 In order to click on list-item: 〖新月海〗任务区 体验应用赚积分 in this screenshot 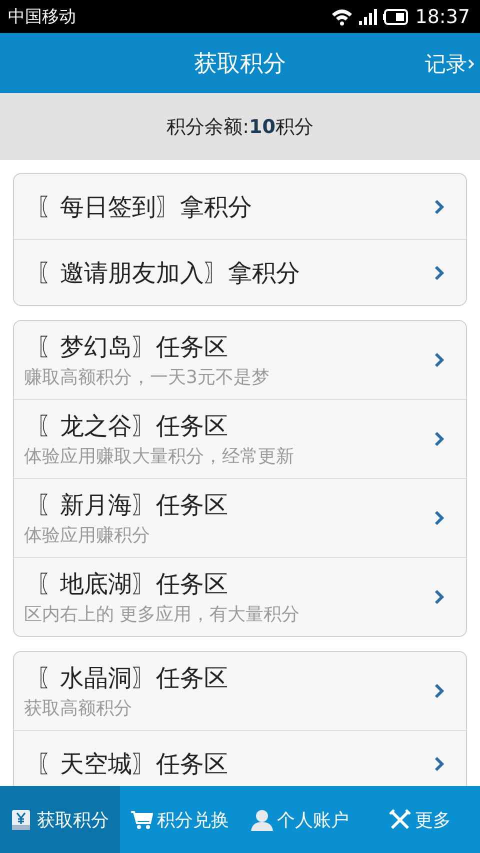, I will do `click(240, 517)`.